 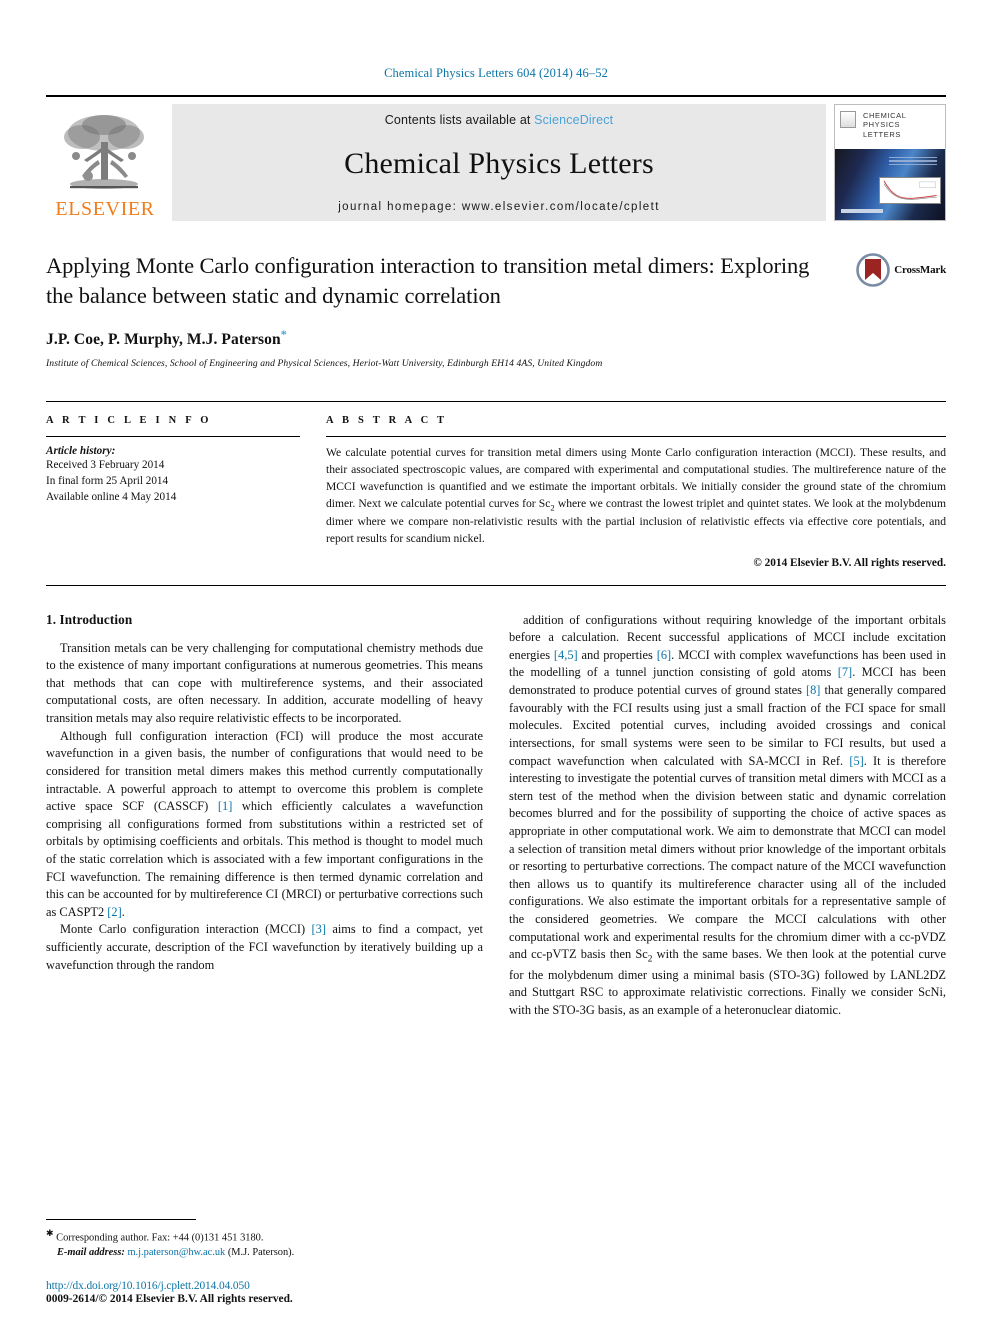 I want to click on cover-title-line-2: PHYSICS, so click(x=882, y=125).